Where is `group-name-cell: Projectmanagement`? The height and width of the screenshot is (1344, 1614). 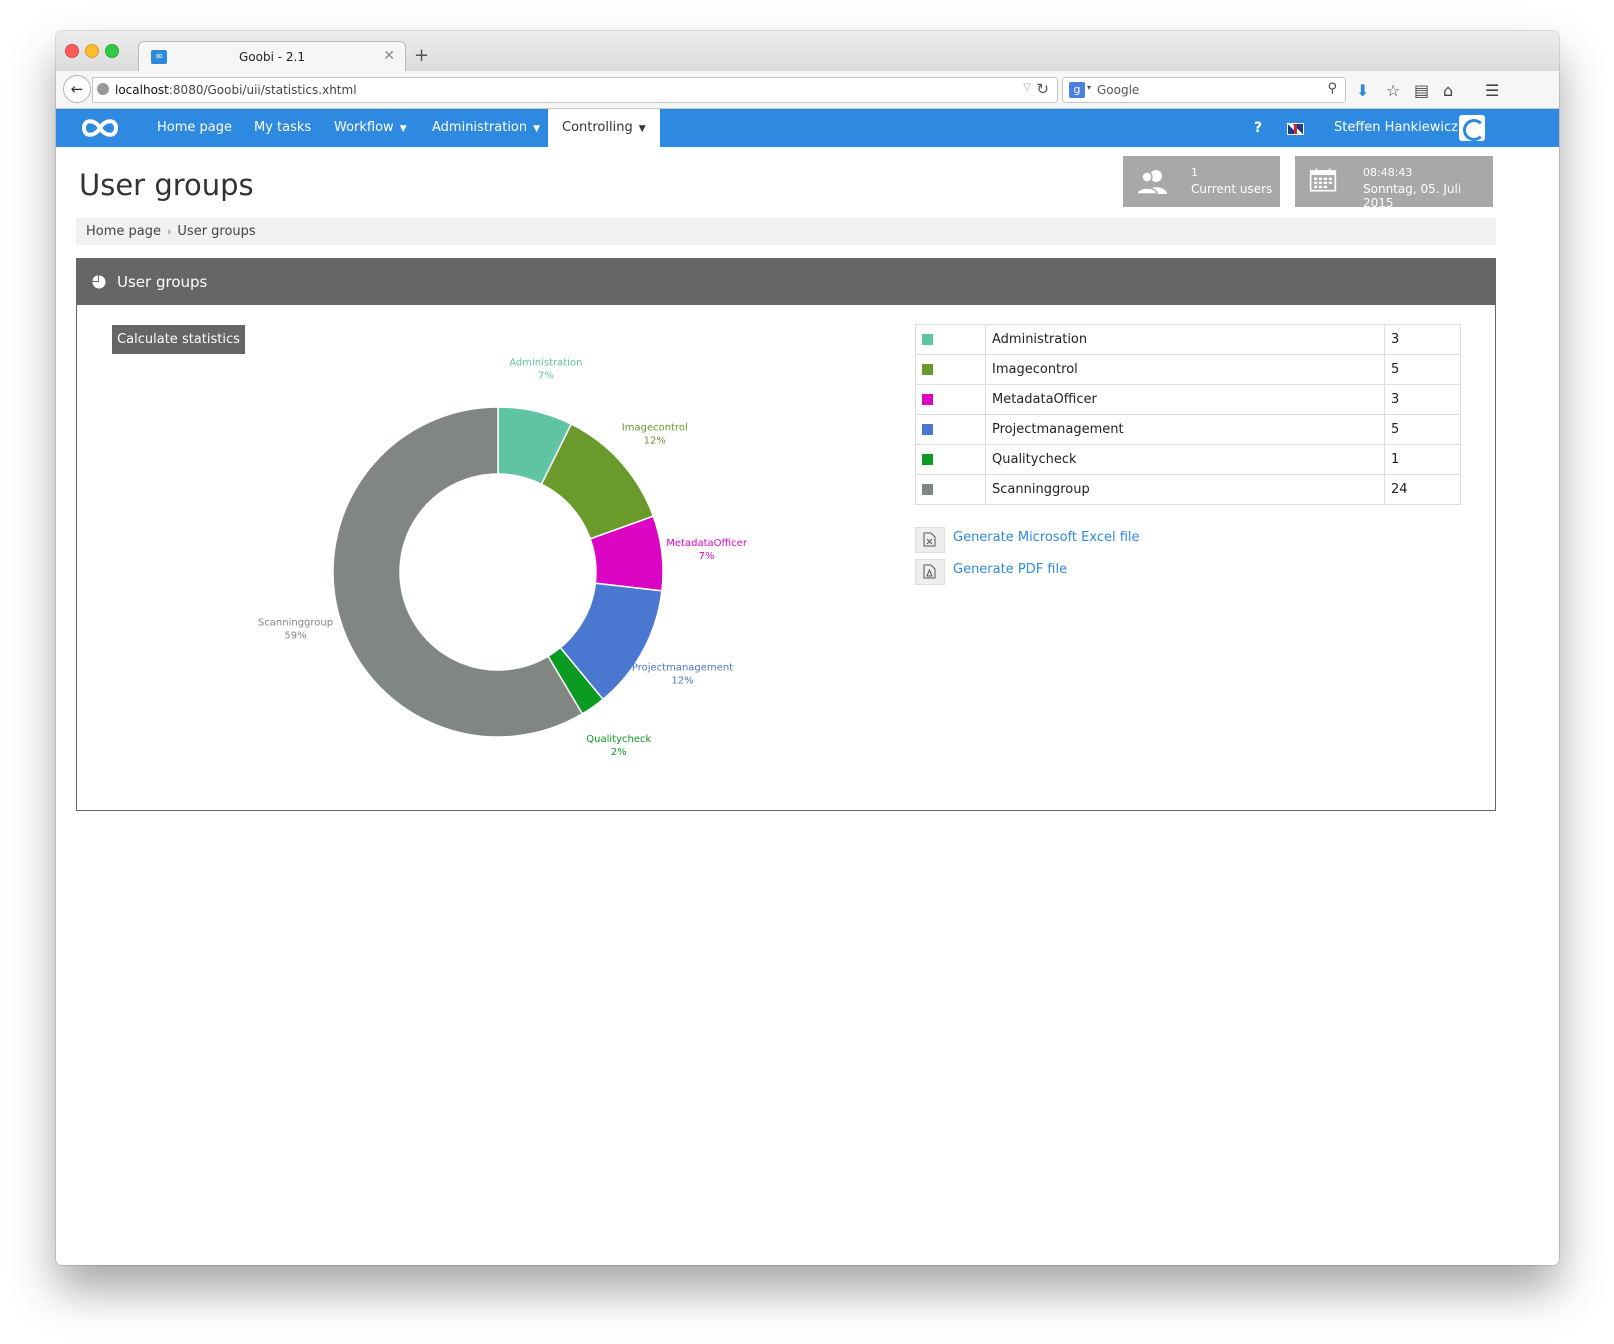 group-name-cell: Projectmanagement is located at coordinates (1185, 429).